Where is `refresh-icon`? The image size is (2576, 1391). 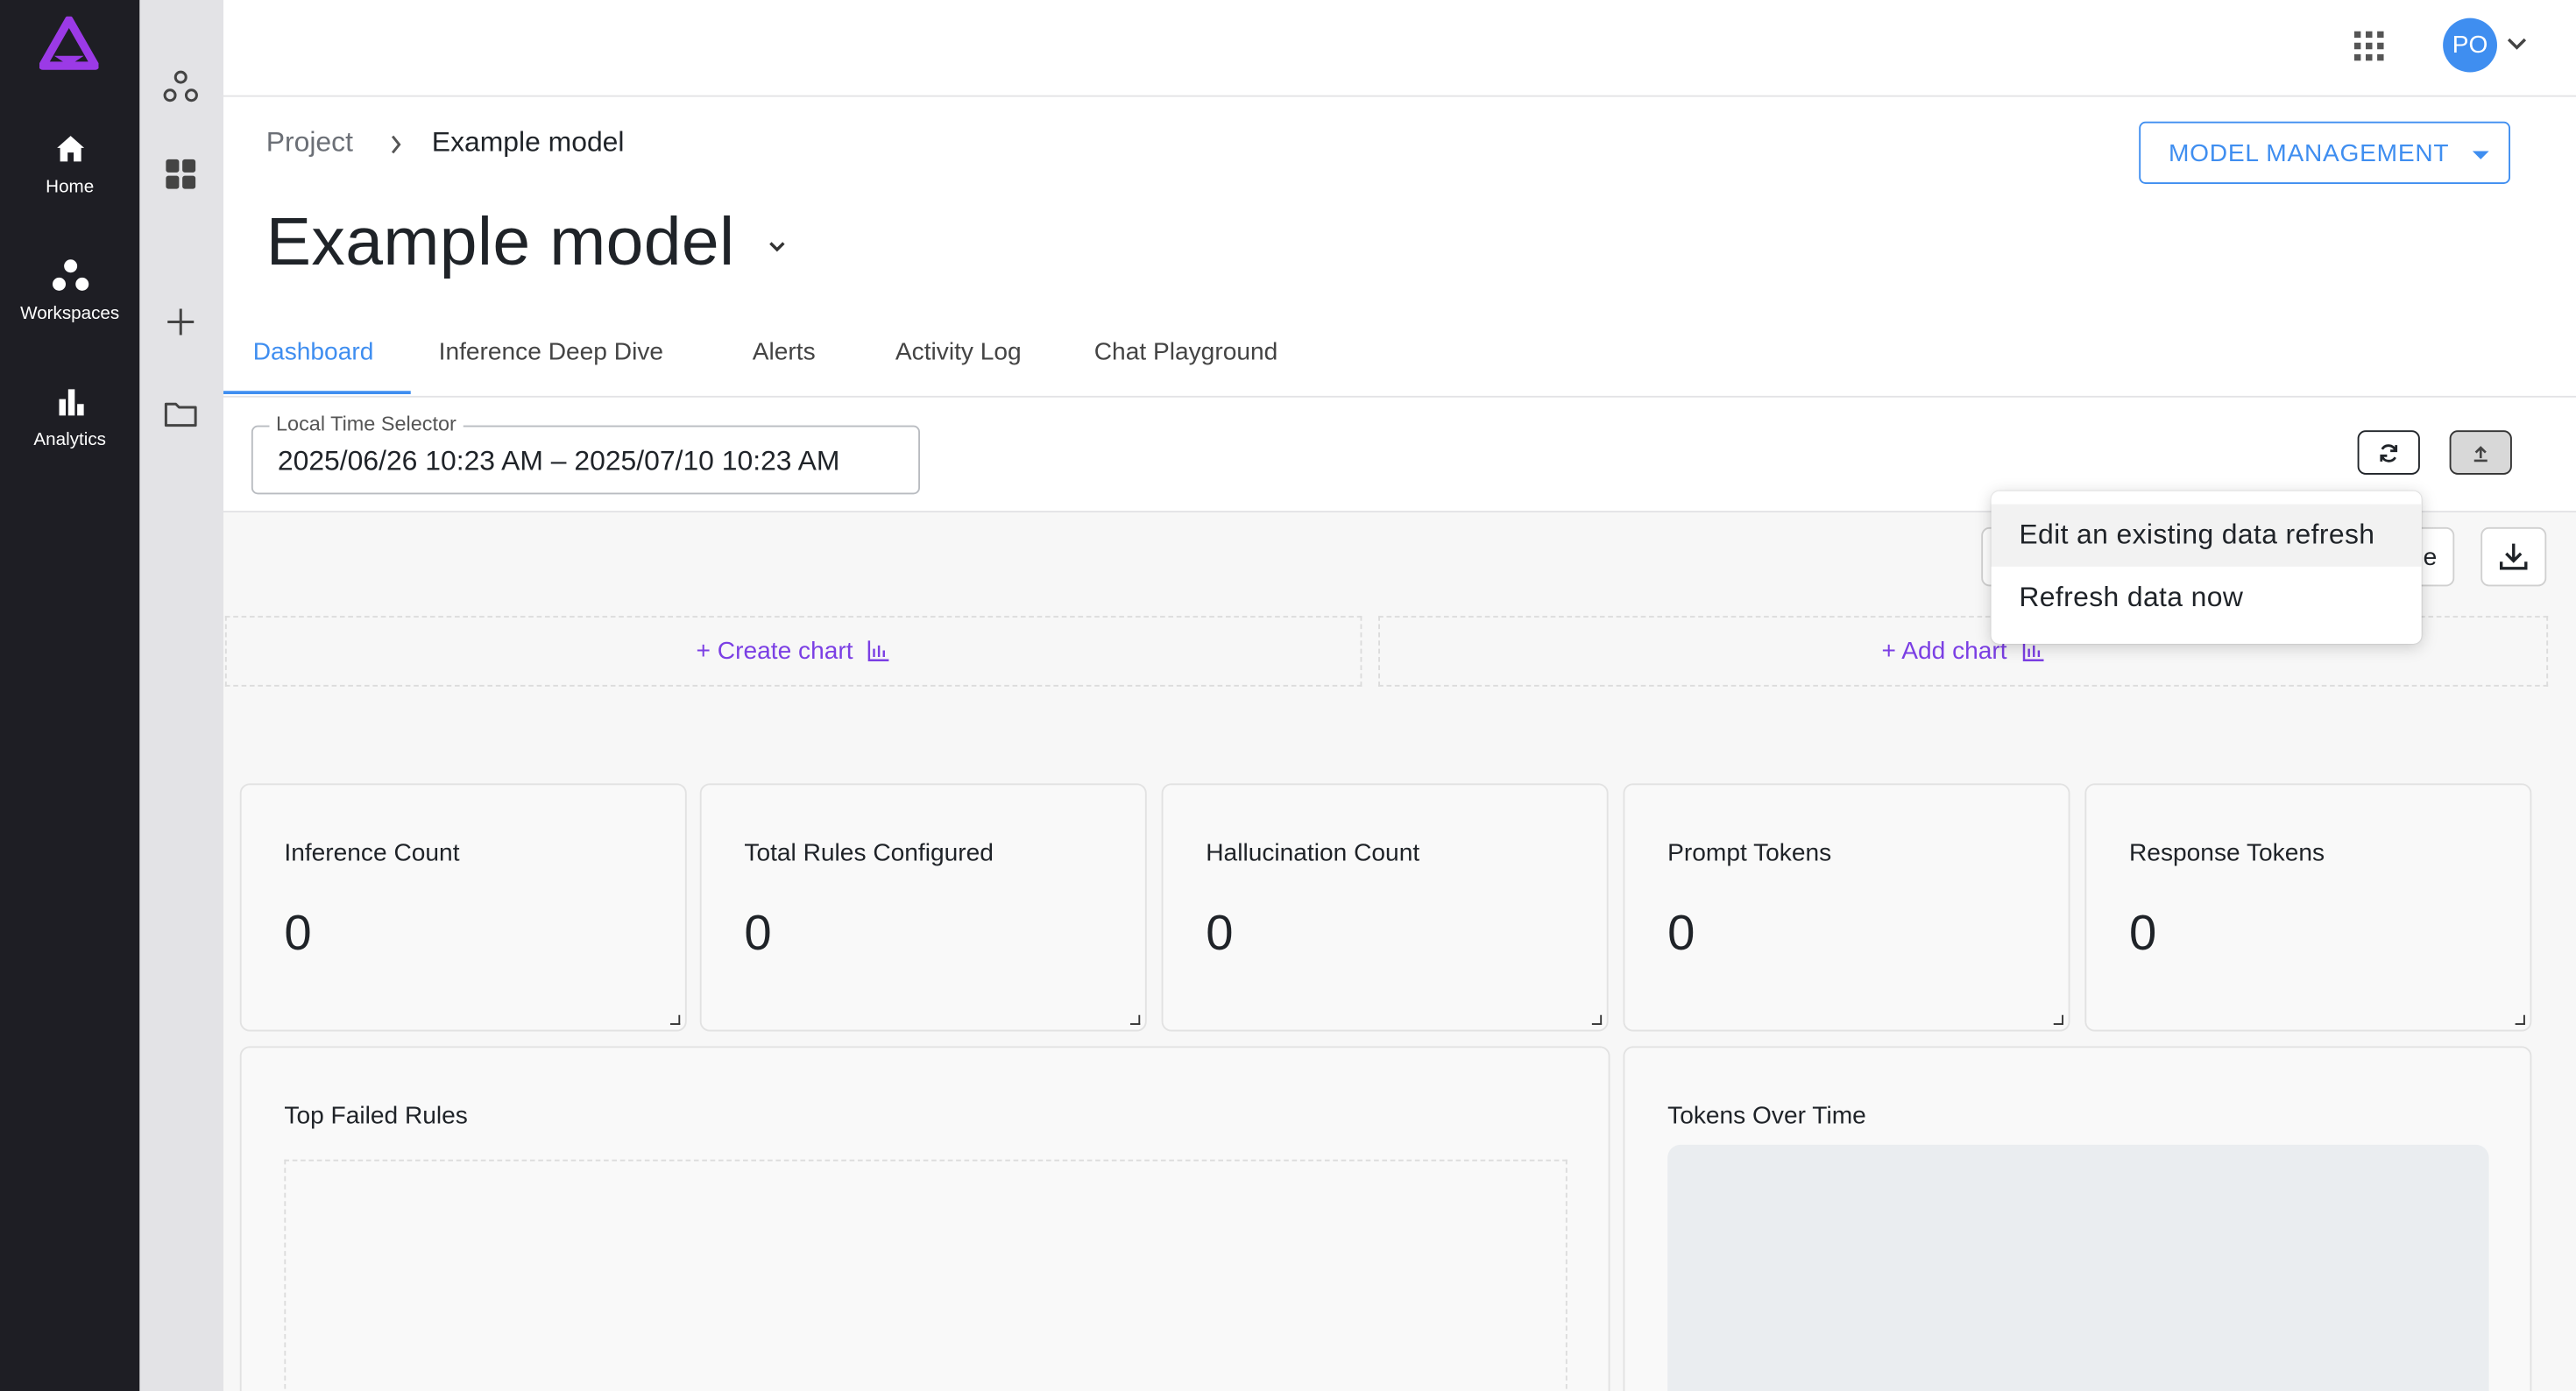 refresh-icon is located at coordinates (2389, 452).